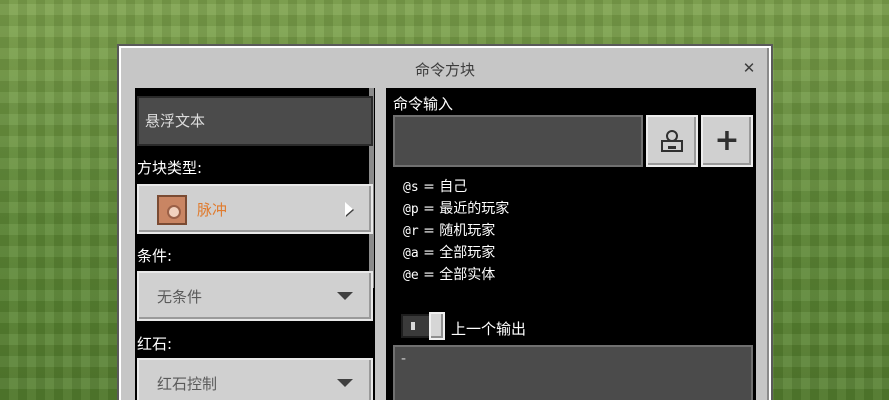 The width and height of the screenshot is (889, 400). What do you see at coordinates (349, 209) in the screenshot?
I see `play-arrow-icon` at bounding box center [349, 209].